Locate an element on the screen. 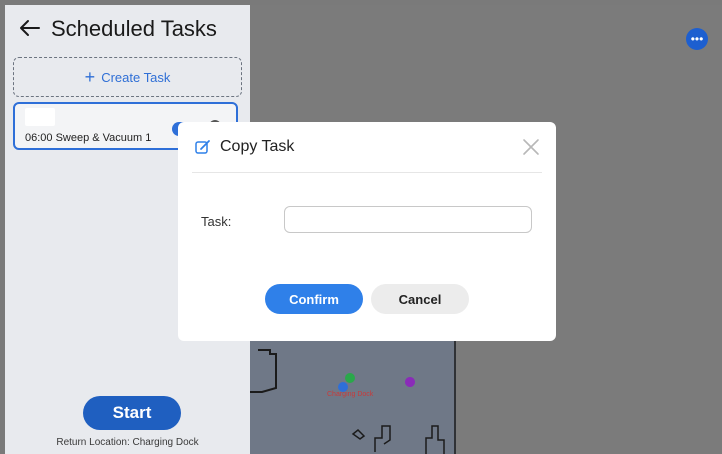 The height and width of the screenshot is (454, 722). panel-header: Scheduled Tasks is located at coordinates (127, 28).